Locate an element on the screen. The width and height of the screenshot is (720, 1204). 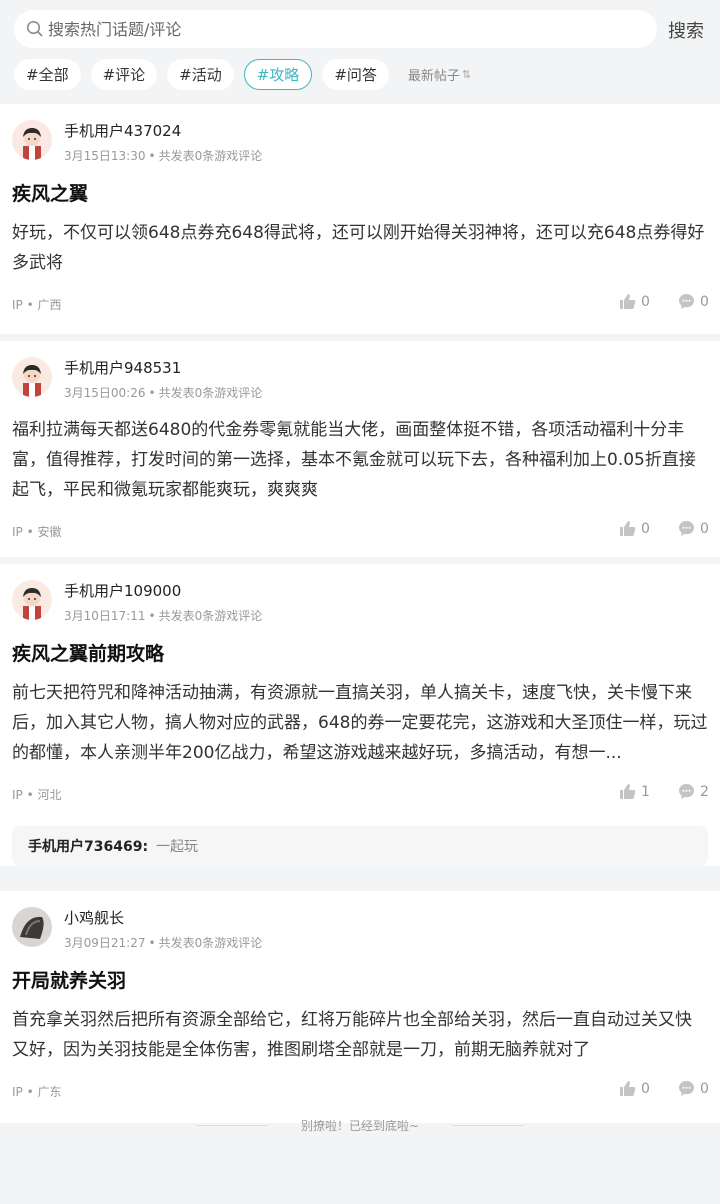
sort-label: 最新帖子 is located at coordinates (433, 76).